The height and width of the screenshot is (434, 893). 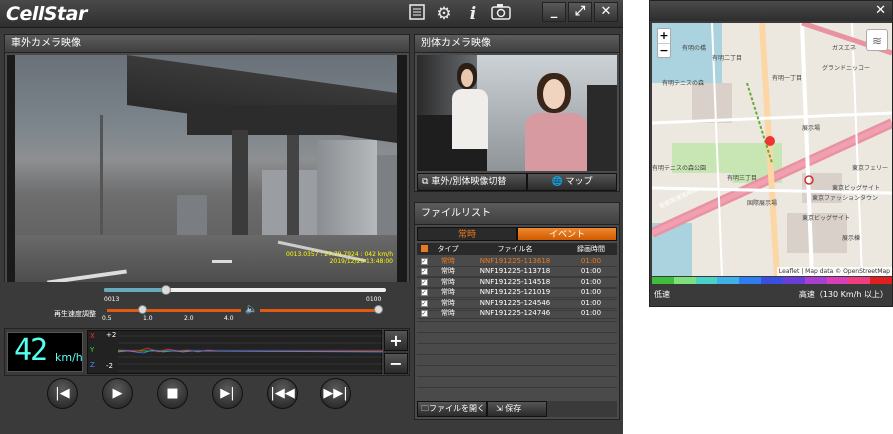 I want to click on save-button: ⇲ 保存, so click(x=517, y=409).